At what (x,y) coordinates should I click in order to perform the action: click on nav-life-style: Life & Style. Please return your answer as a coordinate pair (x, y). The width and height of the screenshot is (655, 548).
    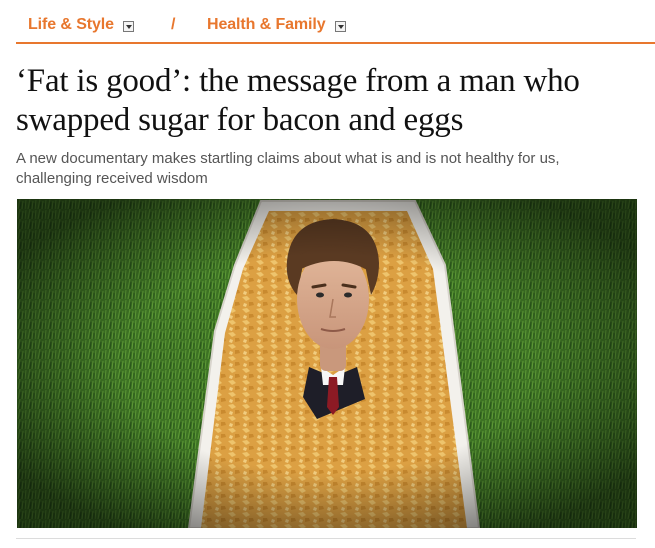
    Looking at the image, I should click on (81, 25).